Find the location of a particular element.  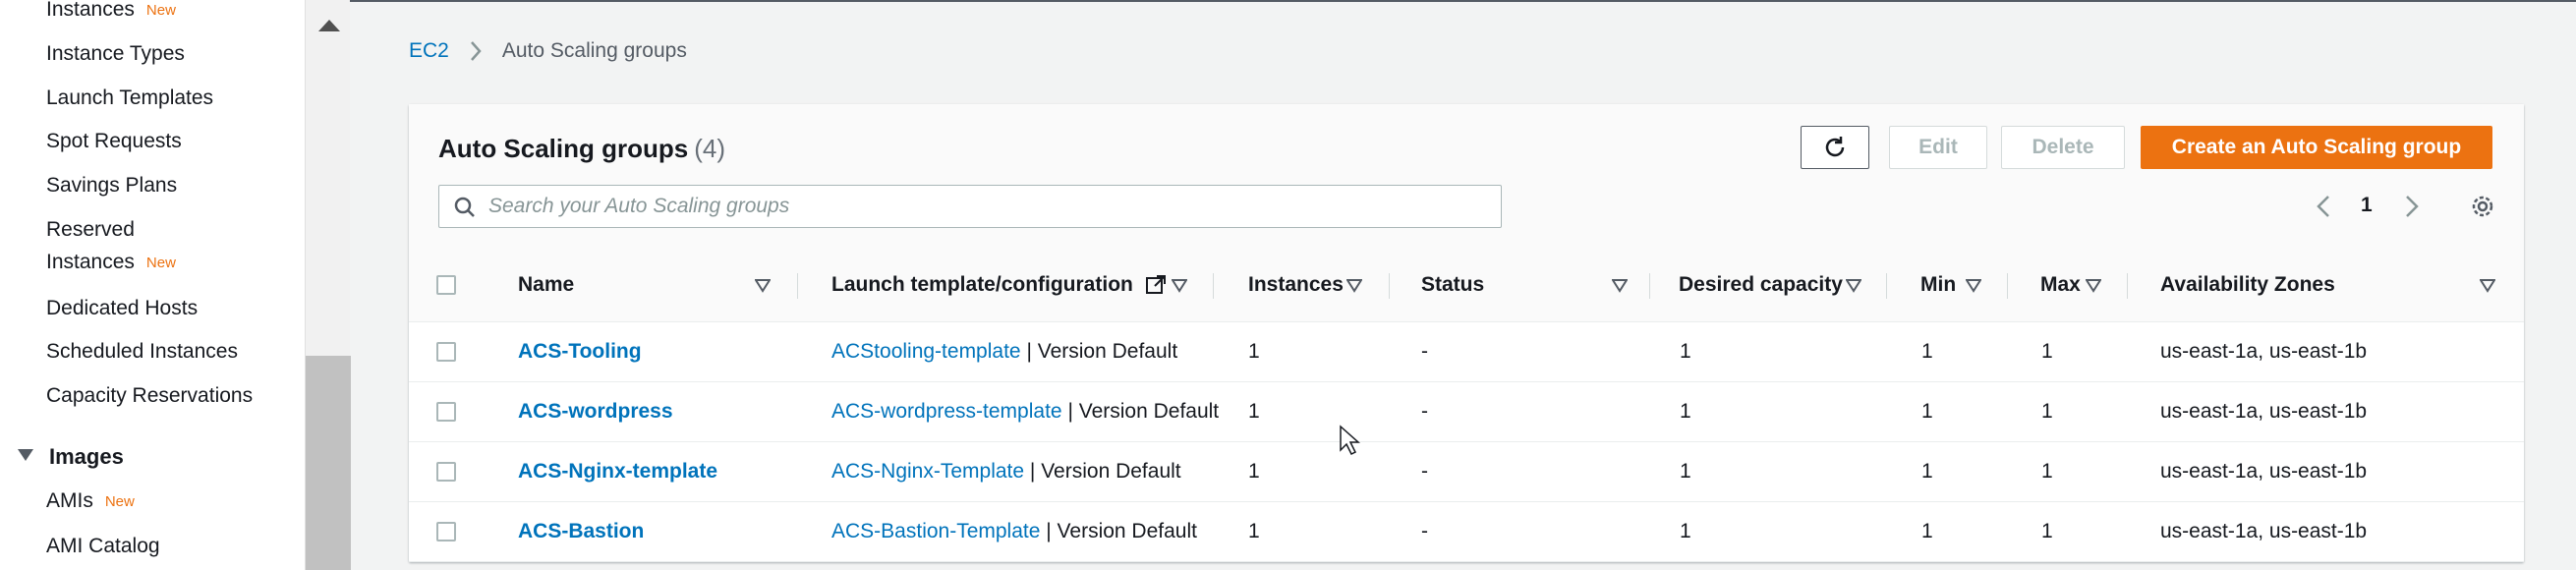

sidebar-item-instances: Instances New is located at coordinates (111, 11).